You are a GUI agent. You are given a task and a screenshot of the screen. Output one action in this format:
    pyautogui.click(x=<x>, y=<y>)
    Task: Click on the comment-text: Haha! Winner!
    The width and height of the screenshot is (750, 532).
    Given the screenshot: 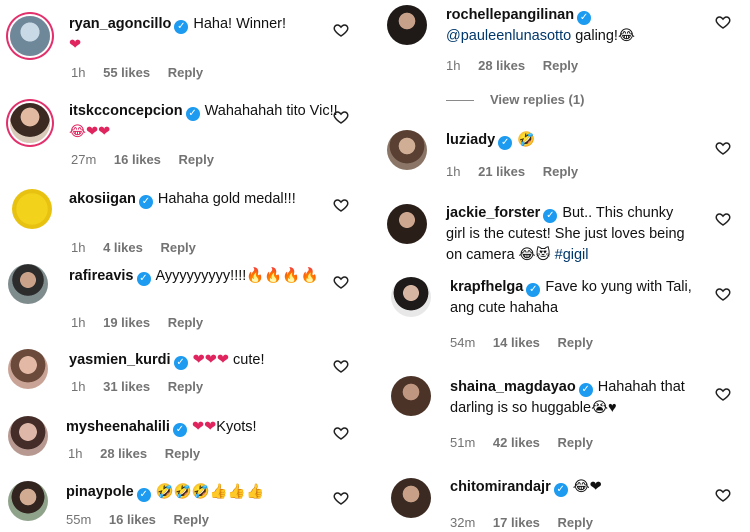 What is the action you would take?
    pyautogui.click(x=240, y=24)
    